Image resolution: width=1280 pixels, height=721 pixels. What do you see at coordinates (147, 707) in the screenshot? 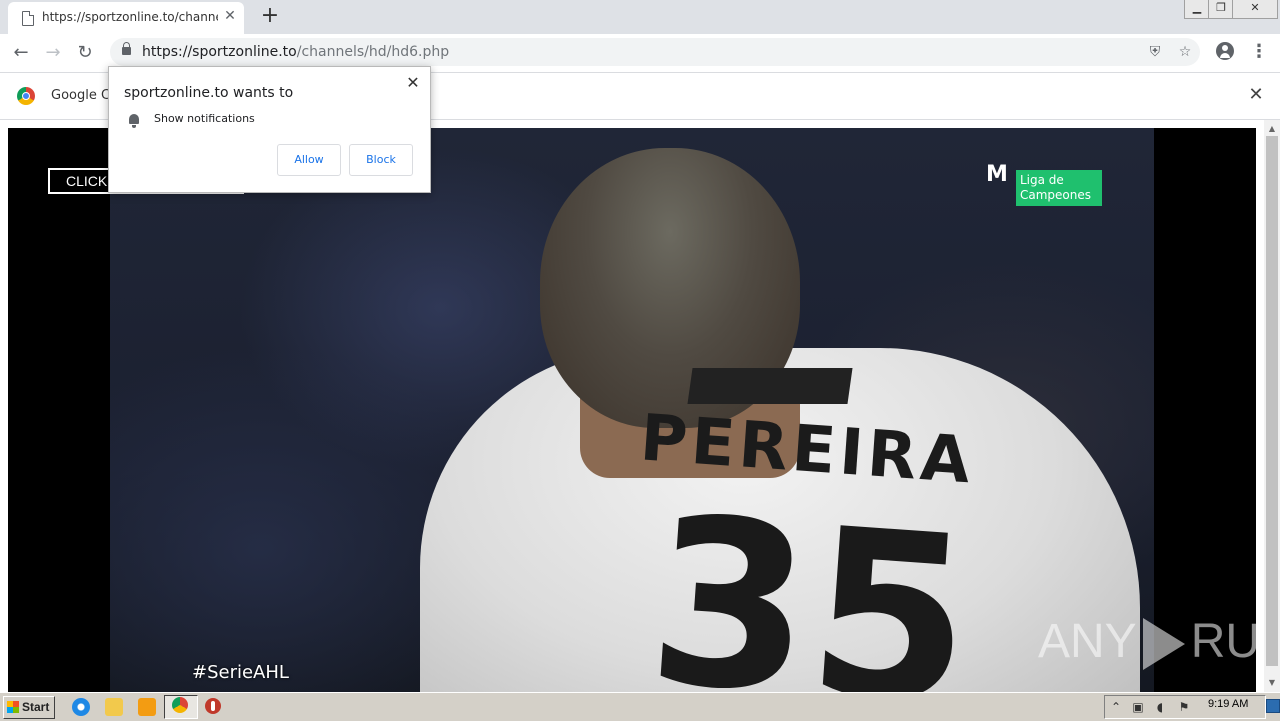
I see `media-player-icon` at bounding box center [147, 707].